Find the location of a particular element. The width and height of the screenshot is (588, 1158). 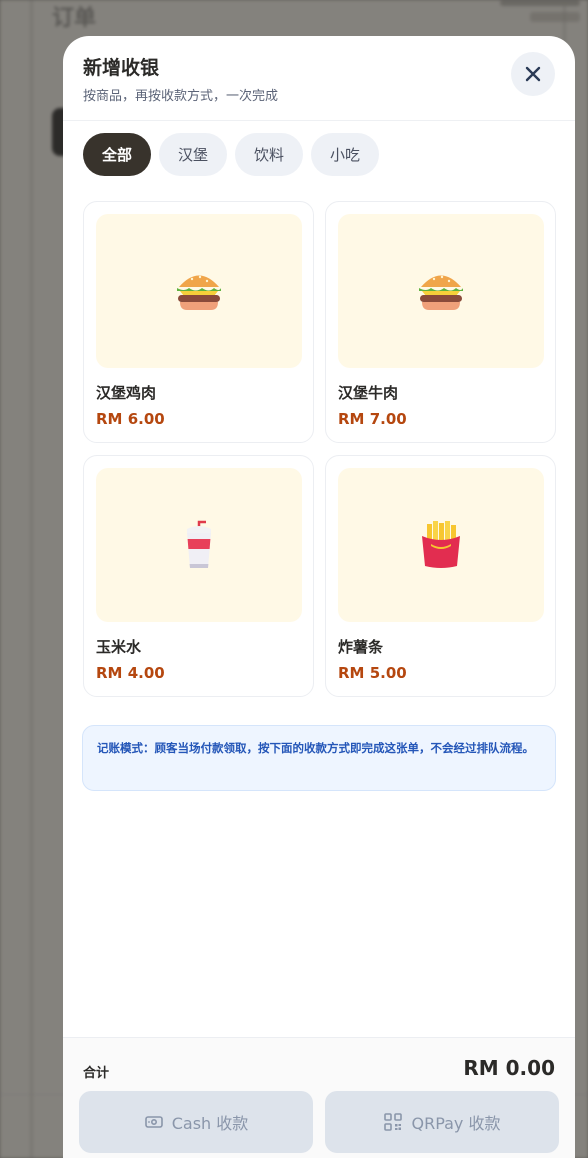

product-card: 玉米水 RM 4.00 is located at coordinates (198, 576).